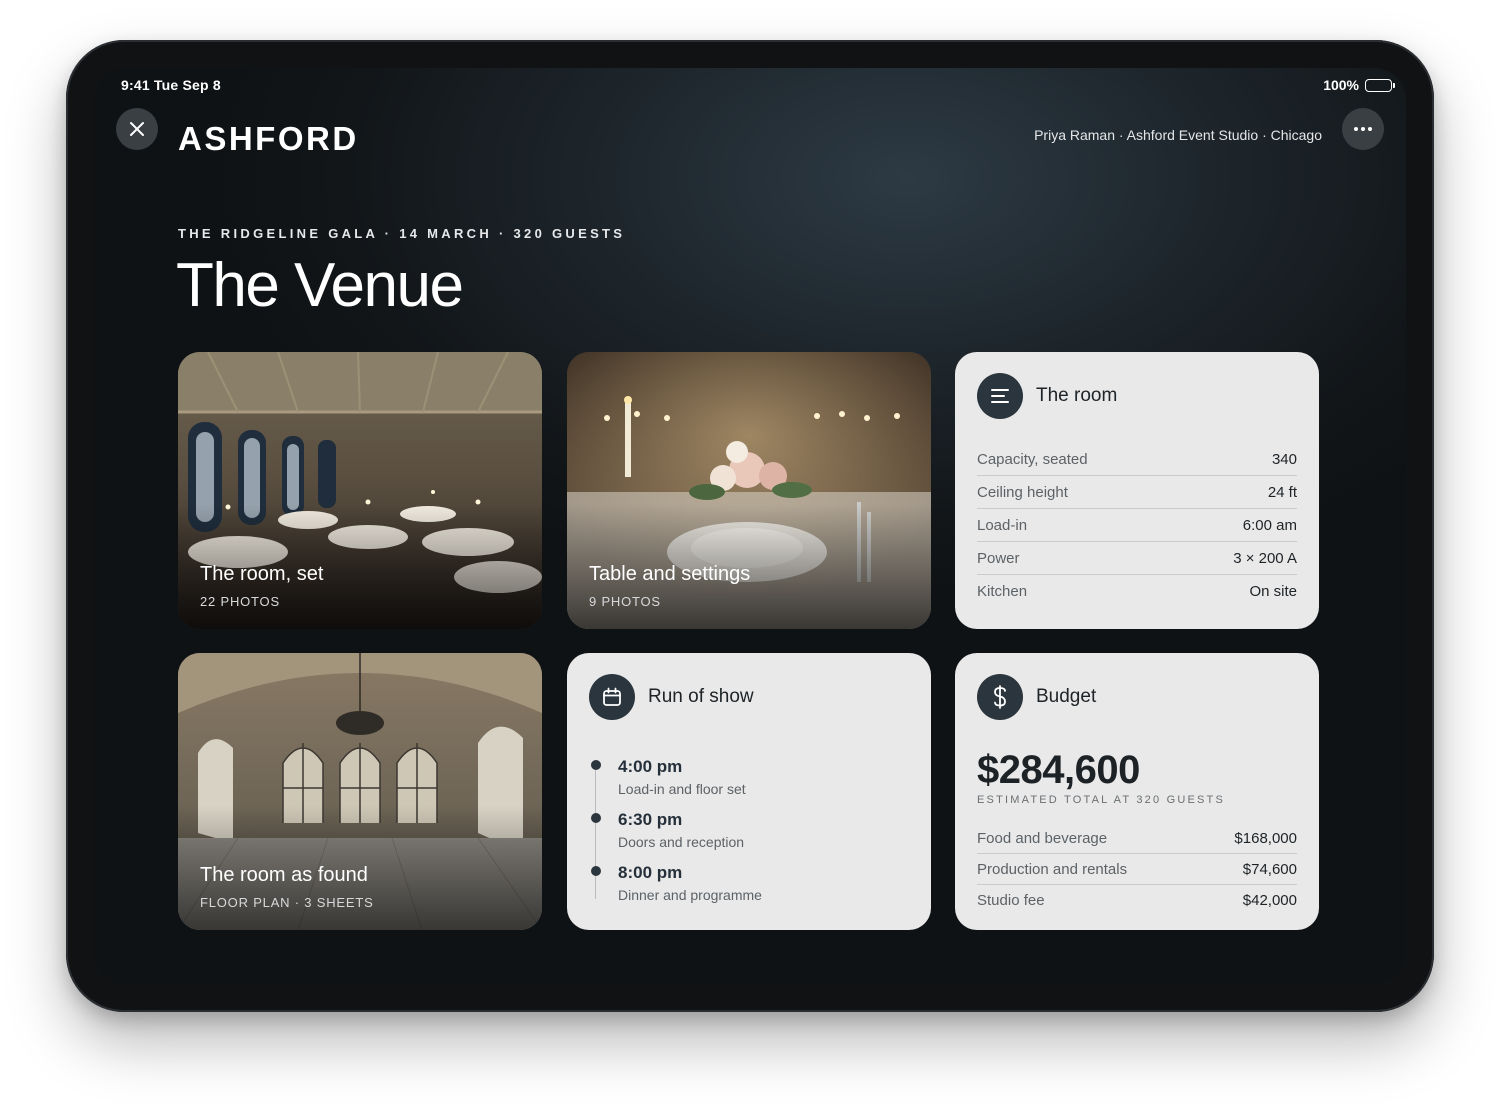 The height and width of the screenshot is (1105, 1500). I want to click on more-icon, so click(1363, 129).